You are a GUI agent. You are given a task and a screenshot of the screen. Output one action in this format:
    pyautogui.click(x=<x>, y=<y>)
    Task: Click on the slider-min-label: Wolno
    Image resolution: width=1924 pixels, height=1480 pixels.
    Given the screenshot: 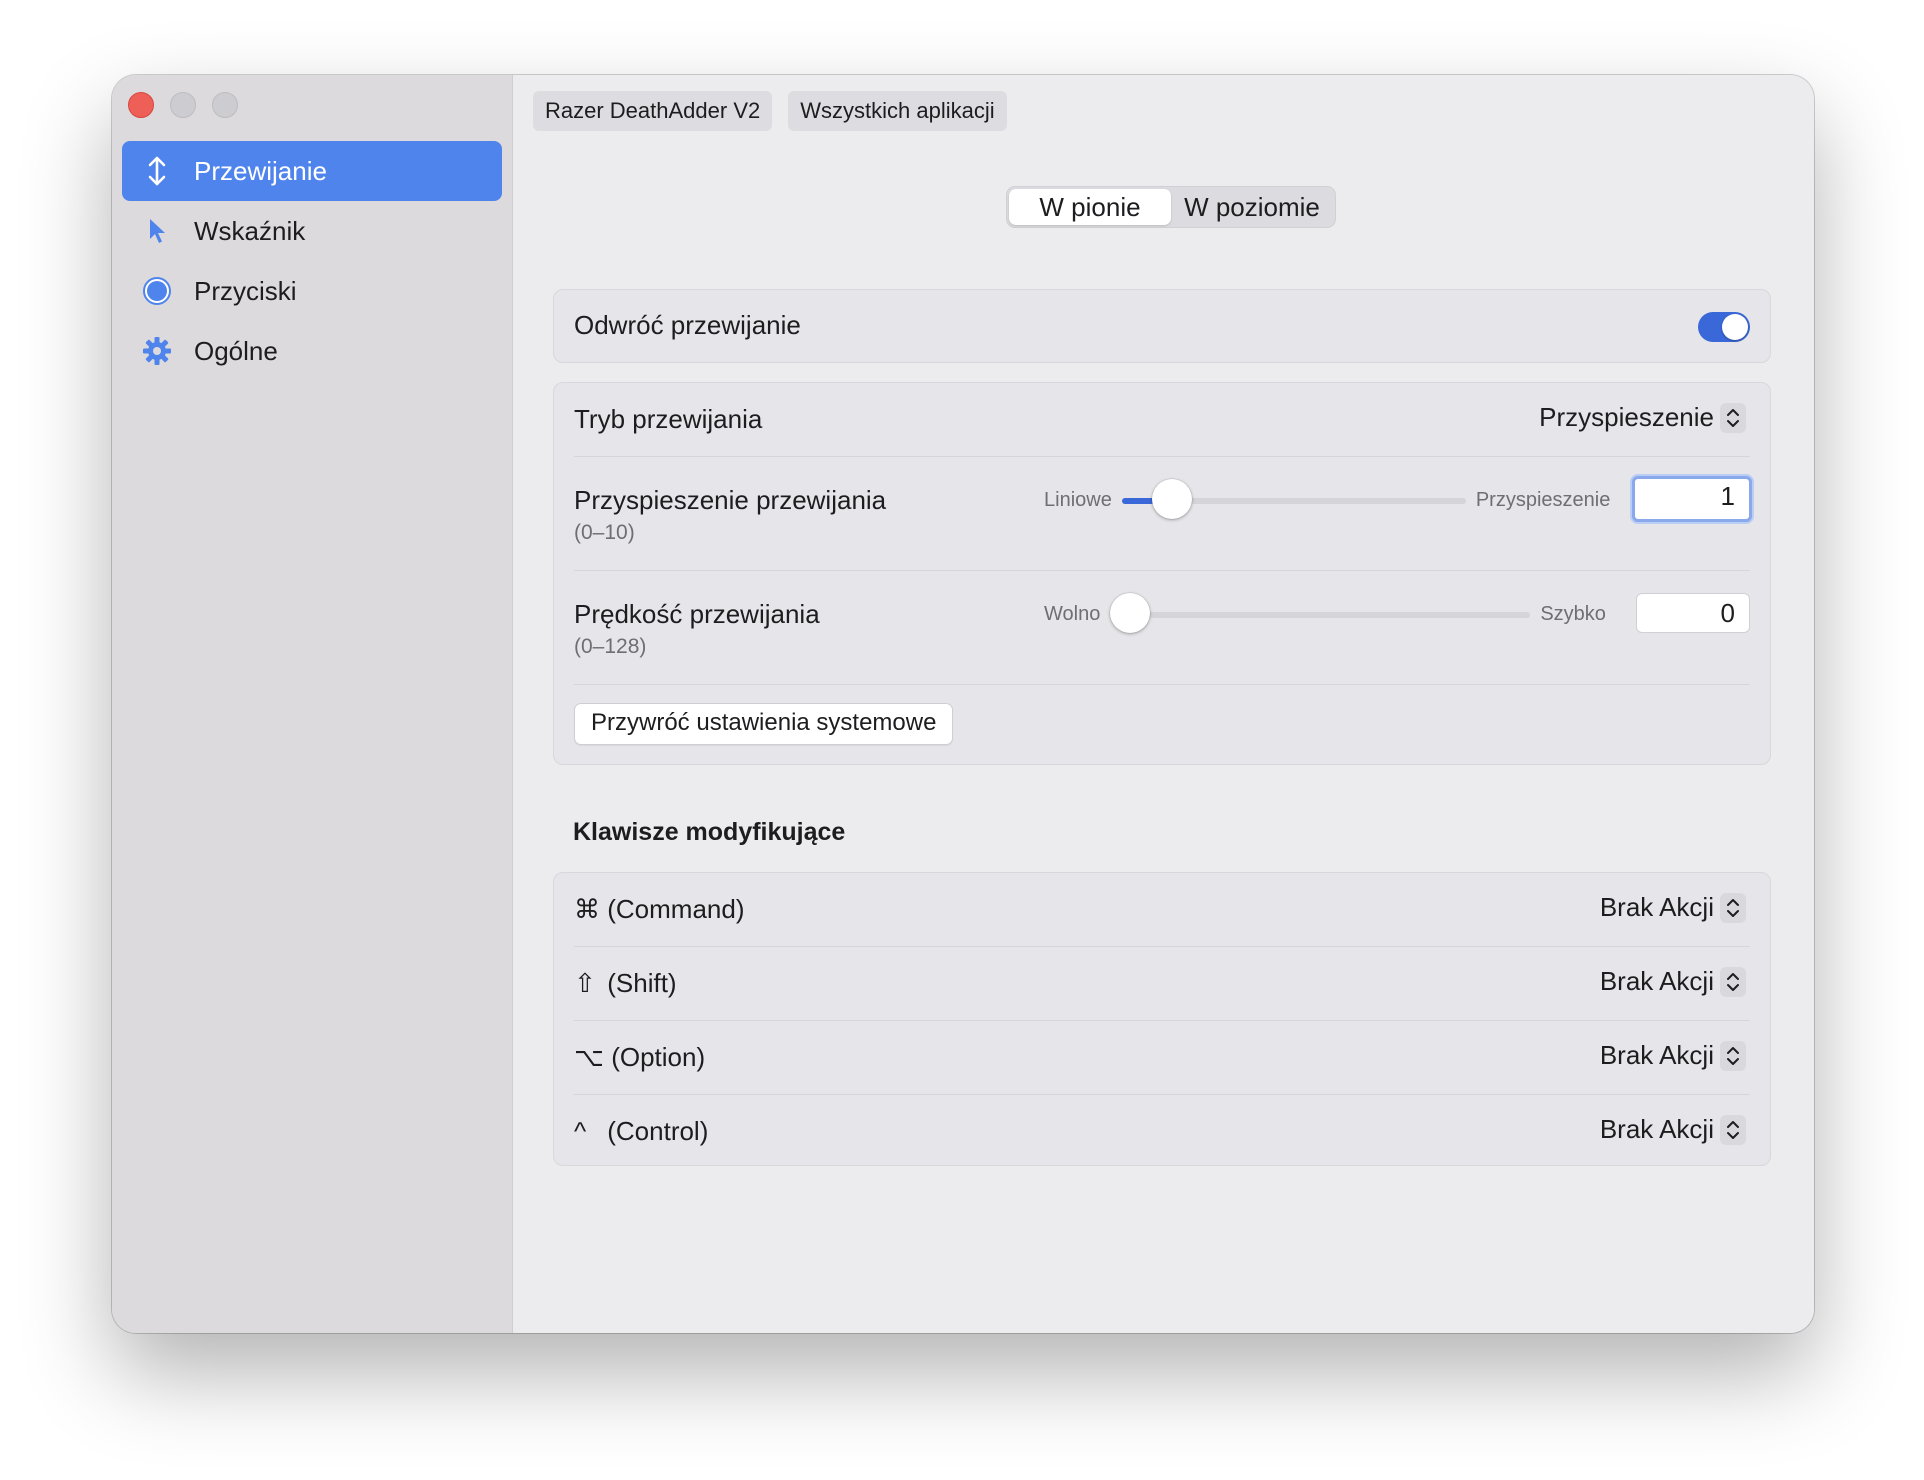 What is the action you would take?
    pyautogui.click(x=1072, y=614)
    